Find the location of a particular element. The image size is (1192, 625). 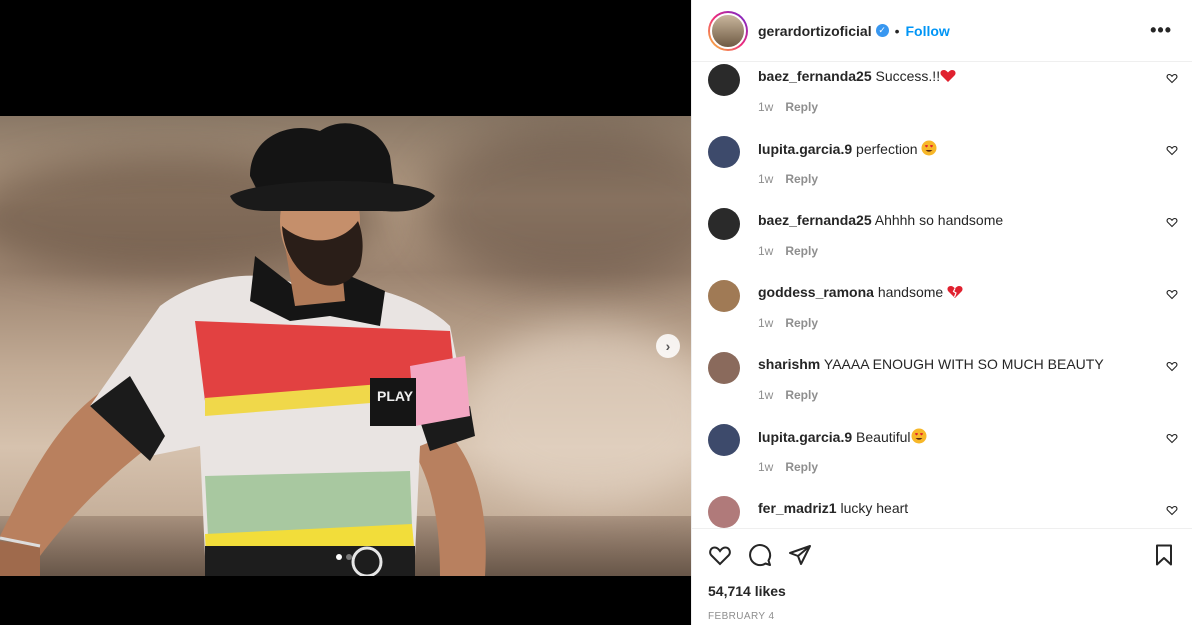

comment-body: goddess_ramona handsome is located at coordinates (860, 293).